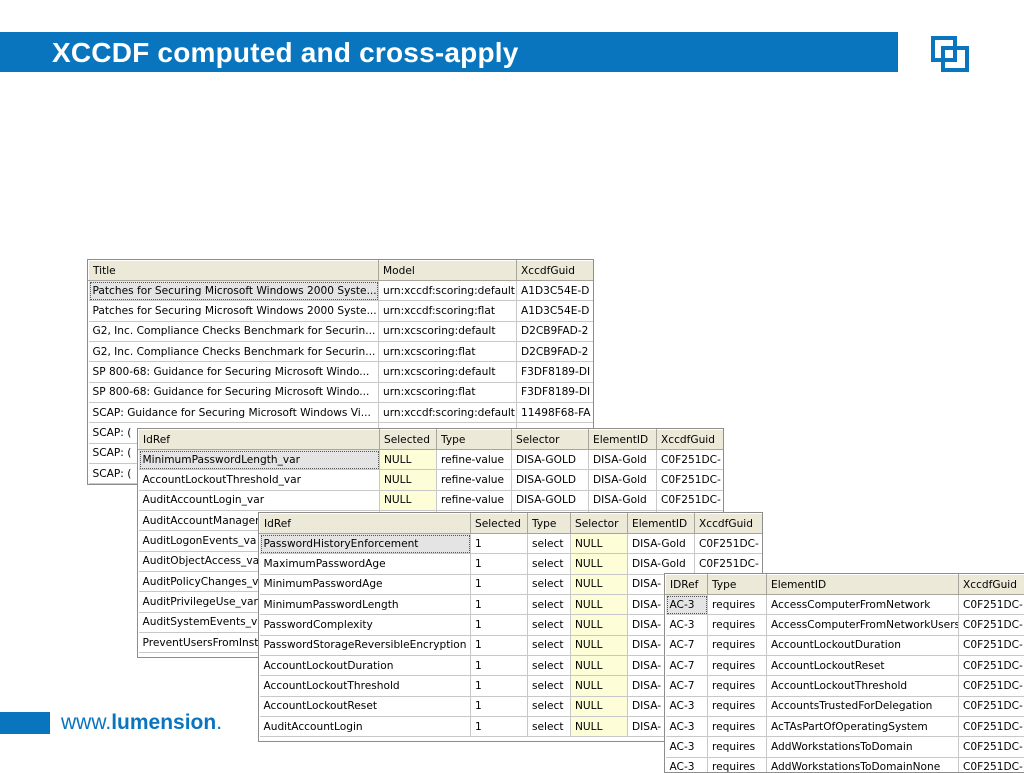  What do you see at coordinates (365, 666) in the screenshot?
I see `cell-idref: AccountLockoutDuration` at bounding box center [365, 666].